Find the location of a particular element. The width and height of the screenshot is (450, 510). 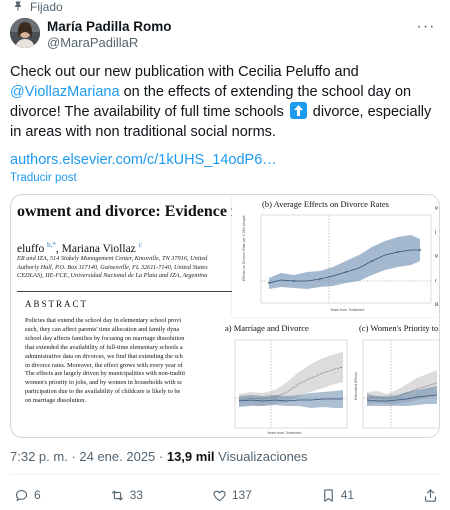

more-icon: ··· is located at coordinates (426, 26).